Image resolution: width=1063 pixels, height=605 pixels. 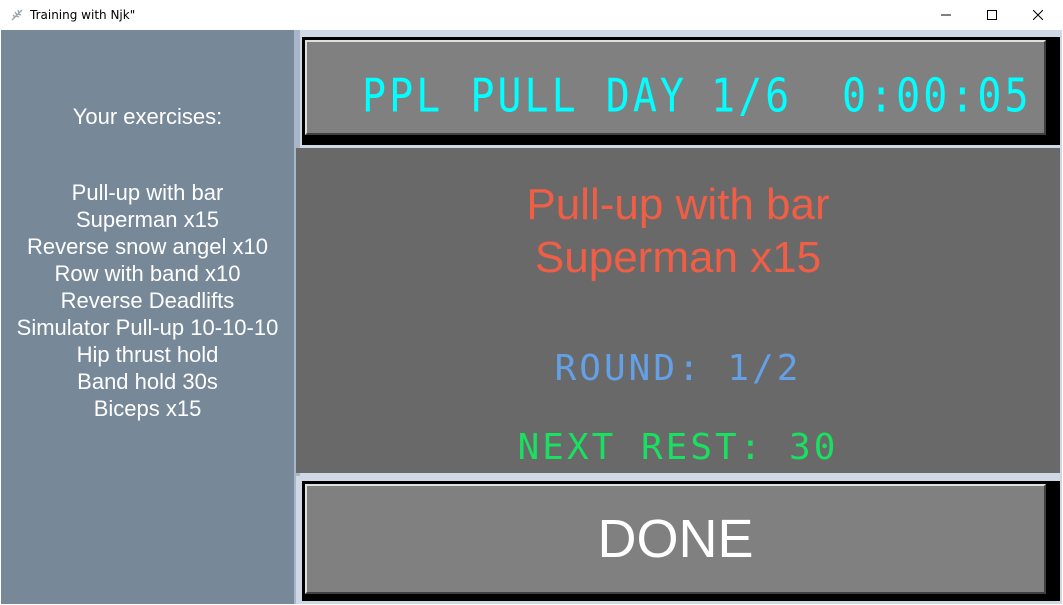 I want to click on round-counter: ROUND: 1/2, so click(x=678, y=368).